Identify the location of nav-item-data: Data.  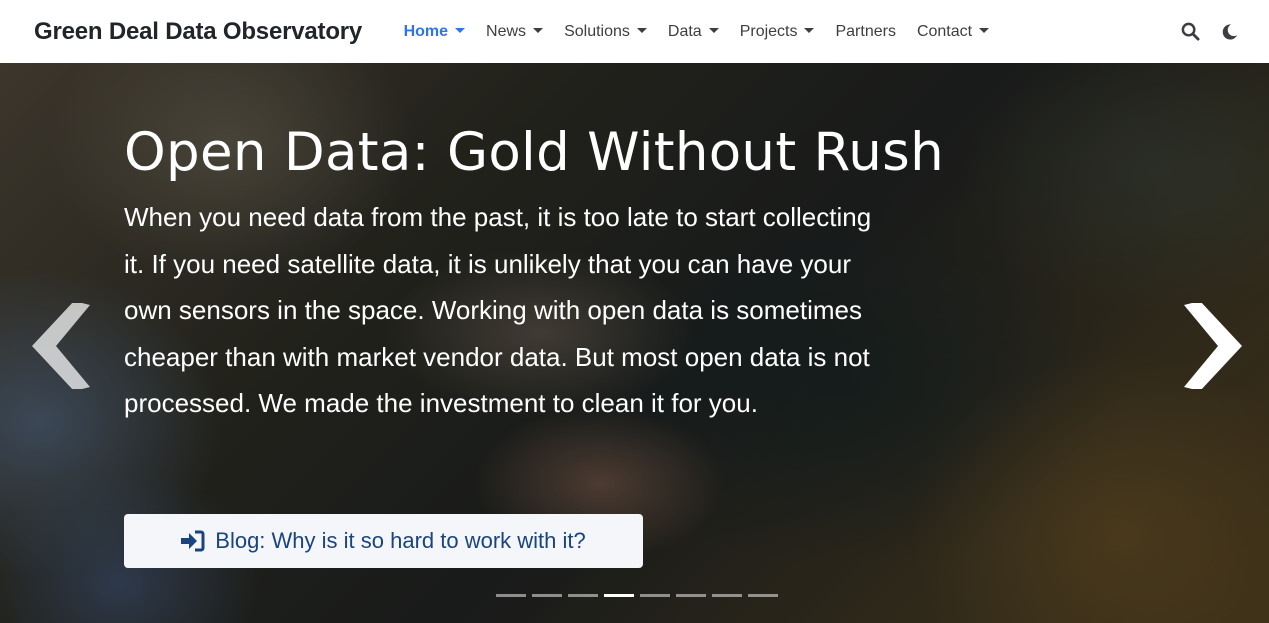
(693, 32).